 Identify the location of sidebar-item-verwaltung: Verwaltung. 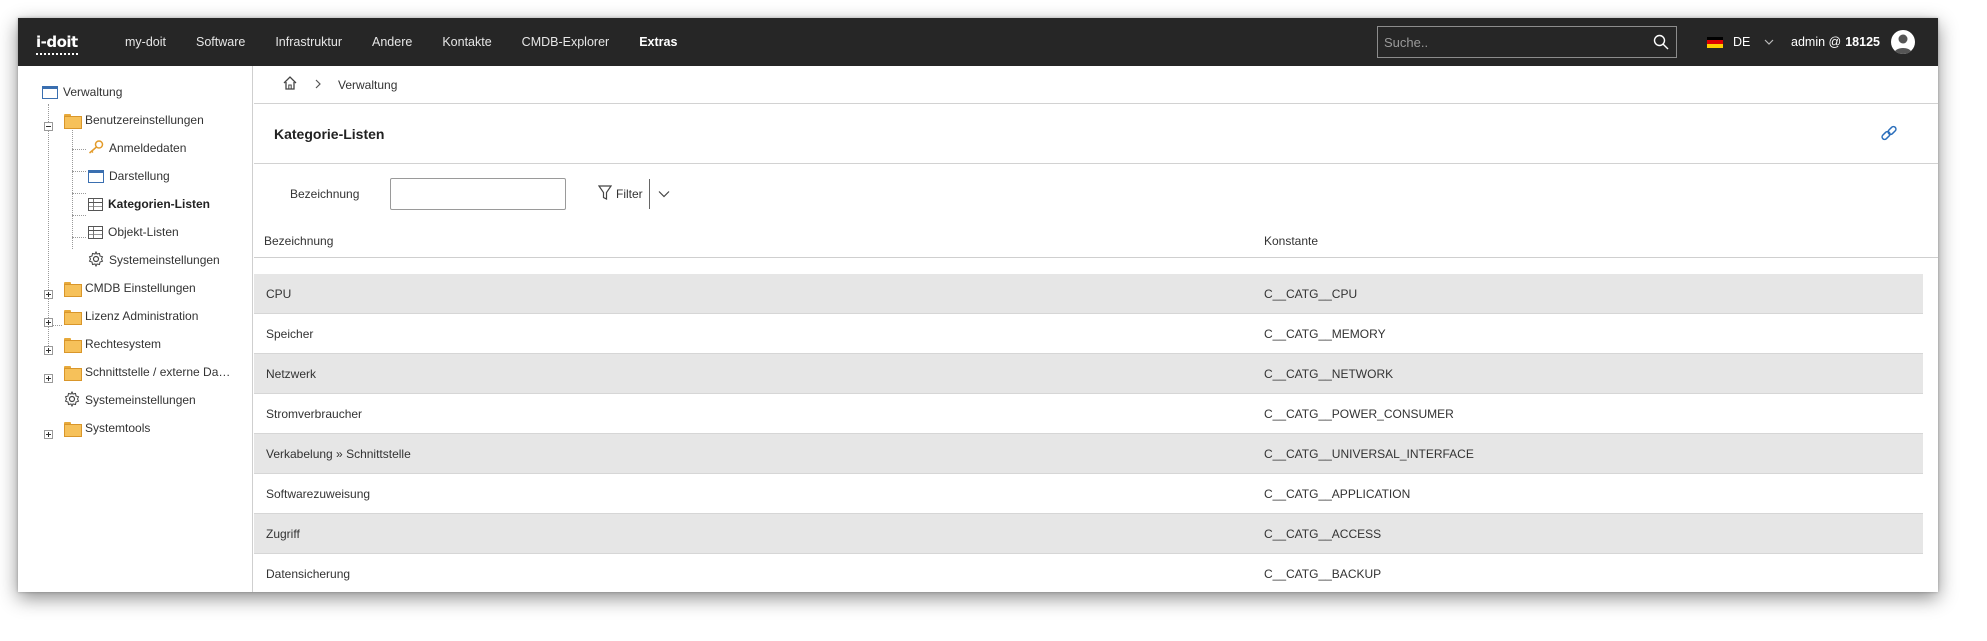
(82, 92).